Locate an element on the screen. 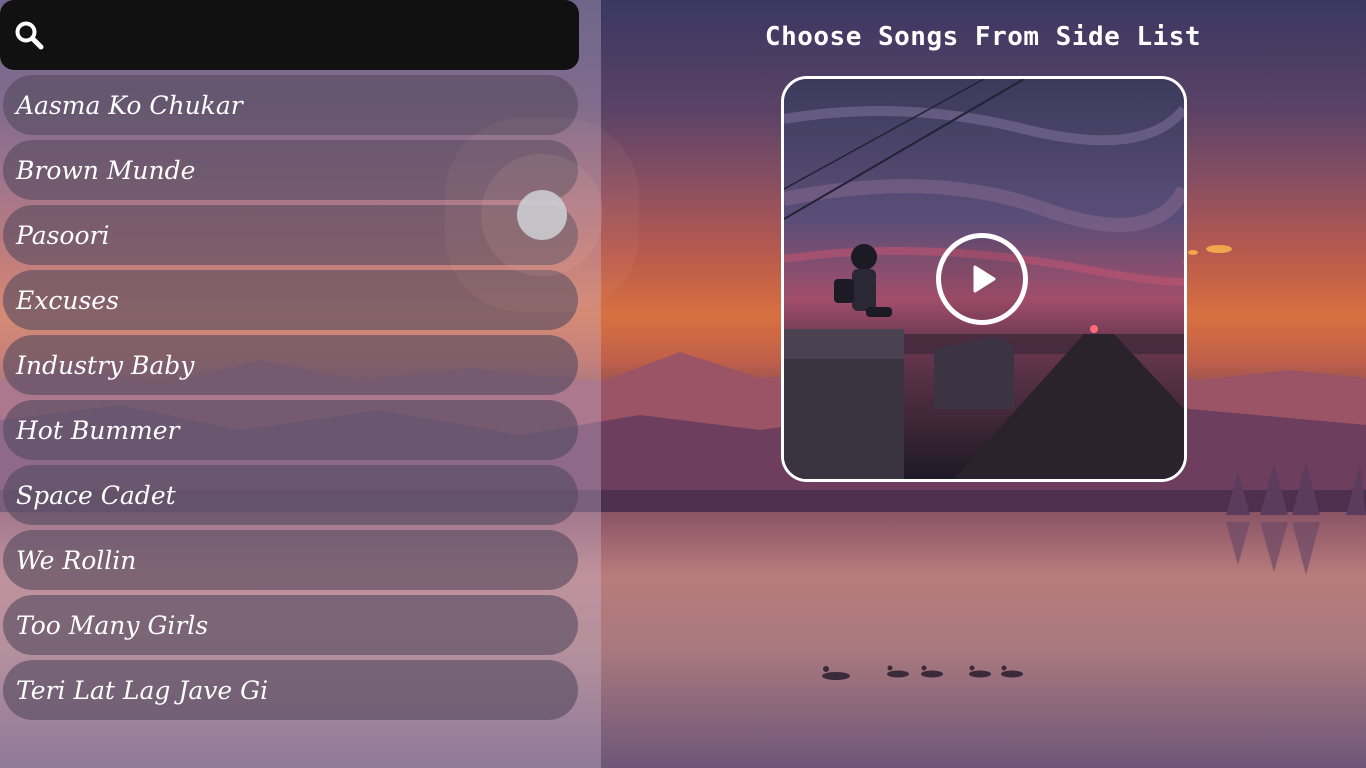  search-bar is located at coordinates (289, 35).